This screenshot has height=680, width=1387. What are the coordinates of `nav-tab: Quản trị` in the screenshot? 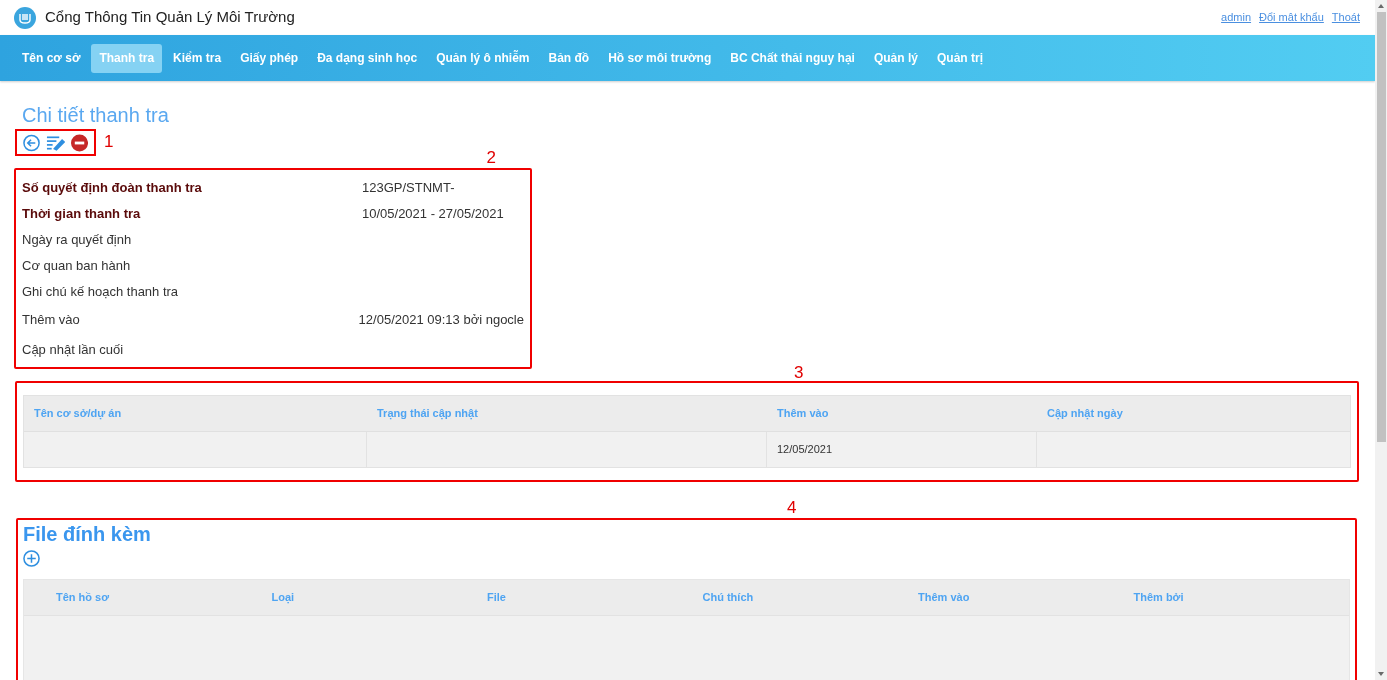 It's located at (959, 58).